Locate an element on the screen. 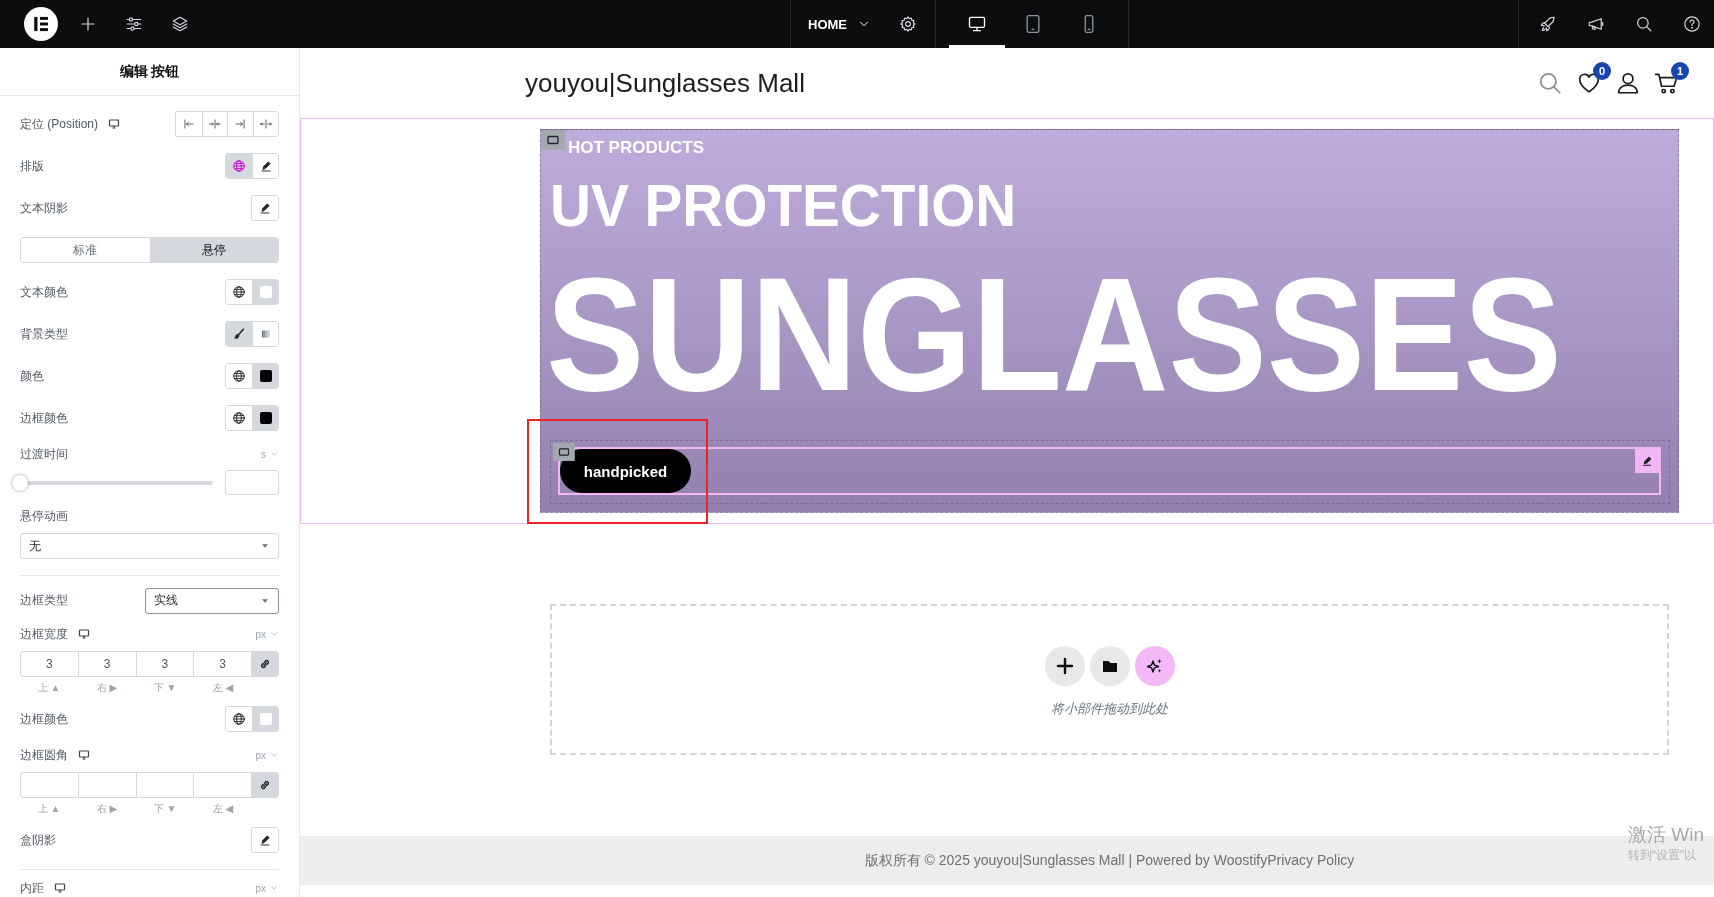  align-center-icon is located at coordinates (214, 124).